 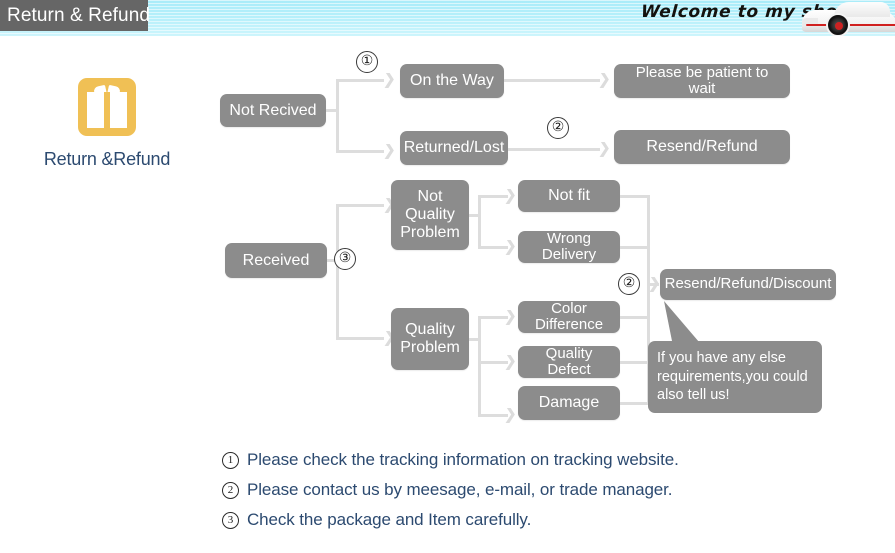 I want to click on node-received: Received, so click(x=276, y=260).